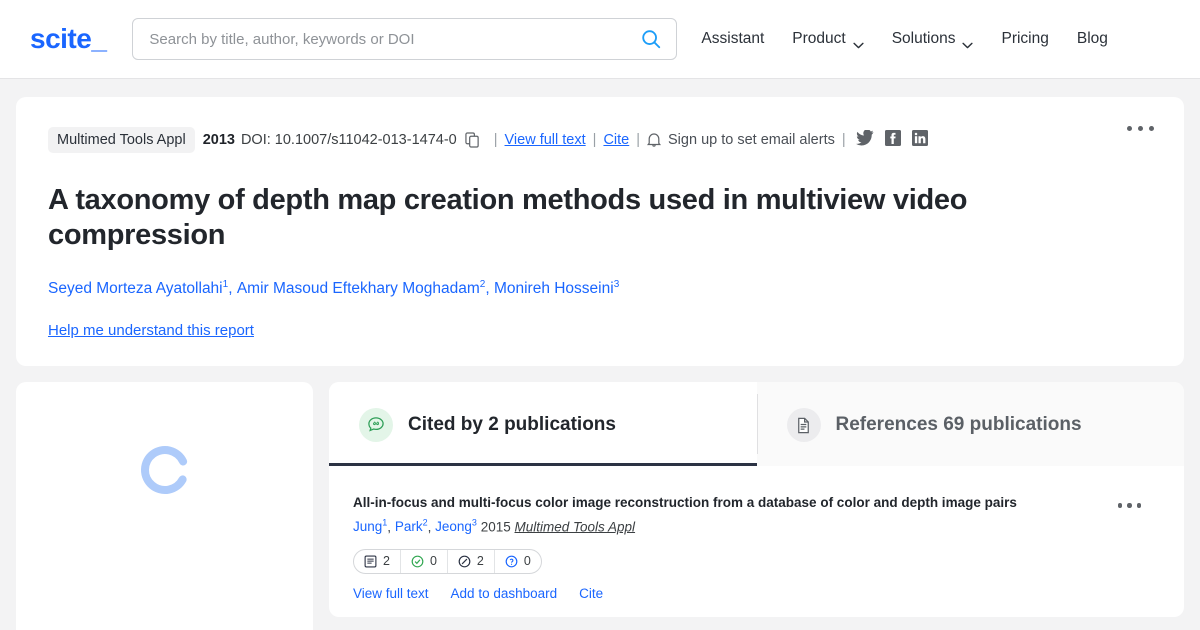  I want to click on author-link: Jeong3, so click(456, 526).